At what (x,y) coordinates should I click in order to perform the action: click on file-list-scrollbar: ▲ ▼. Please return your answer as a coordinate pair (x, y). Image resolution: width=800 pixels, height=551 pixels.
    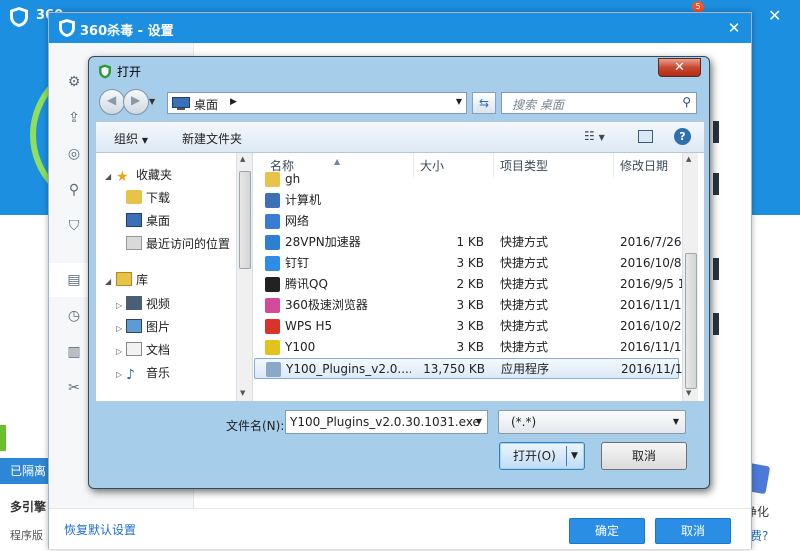
    Looking at the image, I should click on (690, 277).